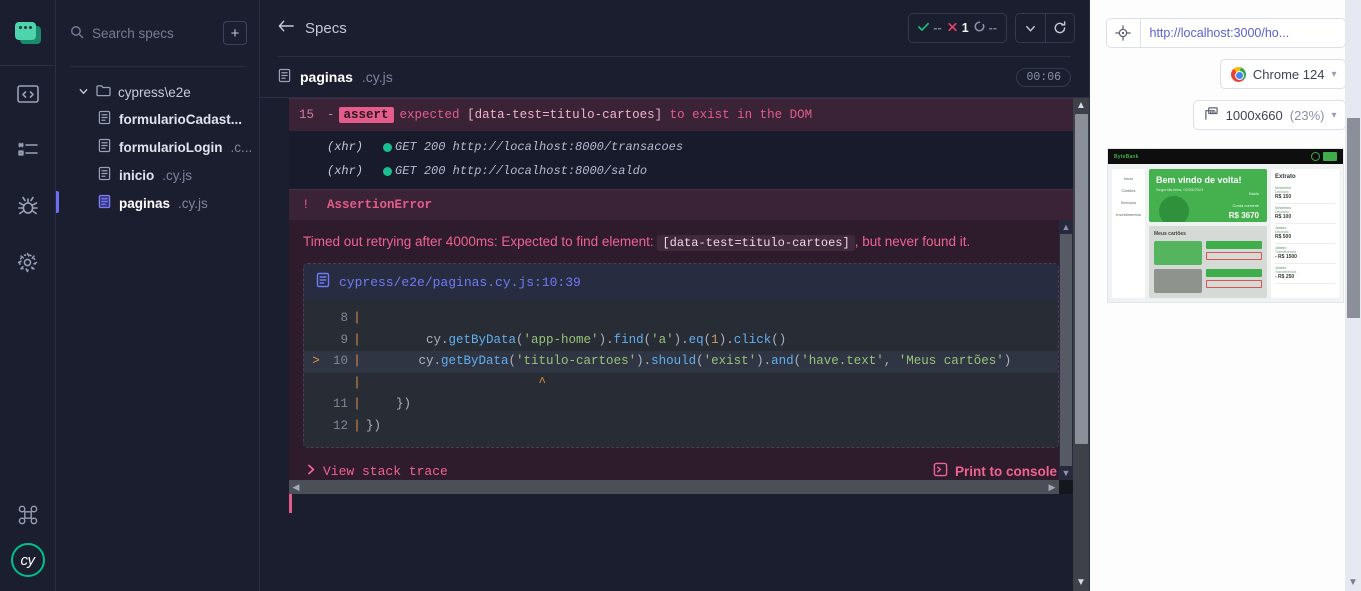 This screenshot has height=591, width=1361. Describe the element at coordinates (193, 203) in the screenshot. I see `spec-item-ext: .cy.js` at that location.